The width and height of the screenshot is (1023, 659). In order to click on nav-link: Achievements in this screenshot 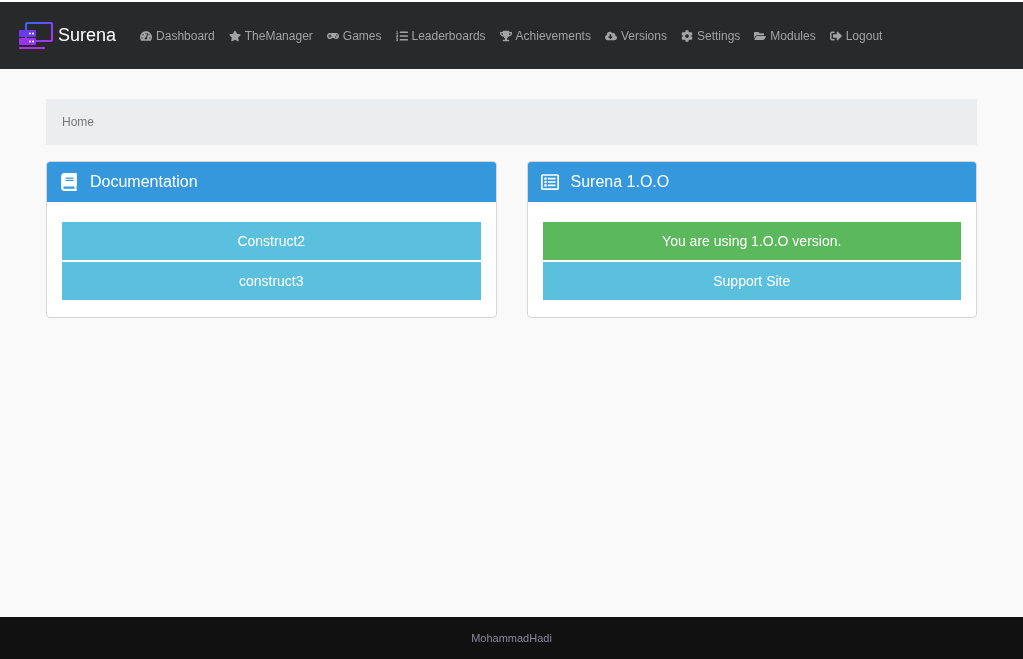, I will do `click(545, 35)`.